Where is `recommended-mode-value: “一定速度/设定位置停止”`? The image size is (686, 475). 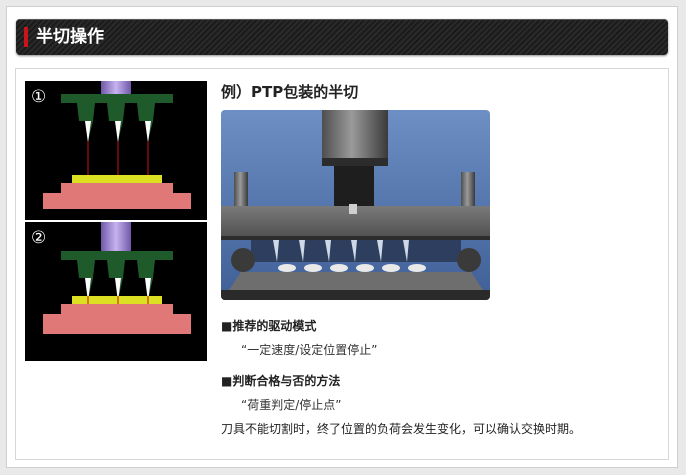
recommended-mode-value: “一定速度/设定位置停止” is located at coordinates (309, 350).